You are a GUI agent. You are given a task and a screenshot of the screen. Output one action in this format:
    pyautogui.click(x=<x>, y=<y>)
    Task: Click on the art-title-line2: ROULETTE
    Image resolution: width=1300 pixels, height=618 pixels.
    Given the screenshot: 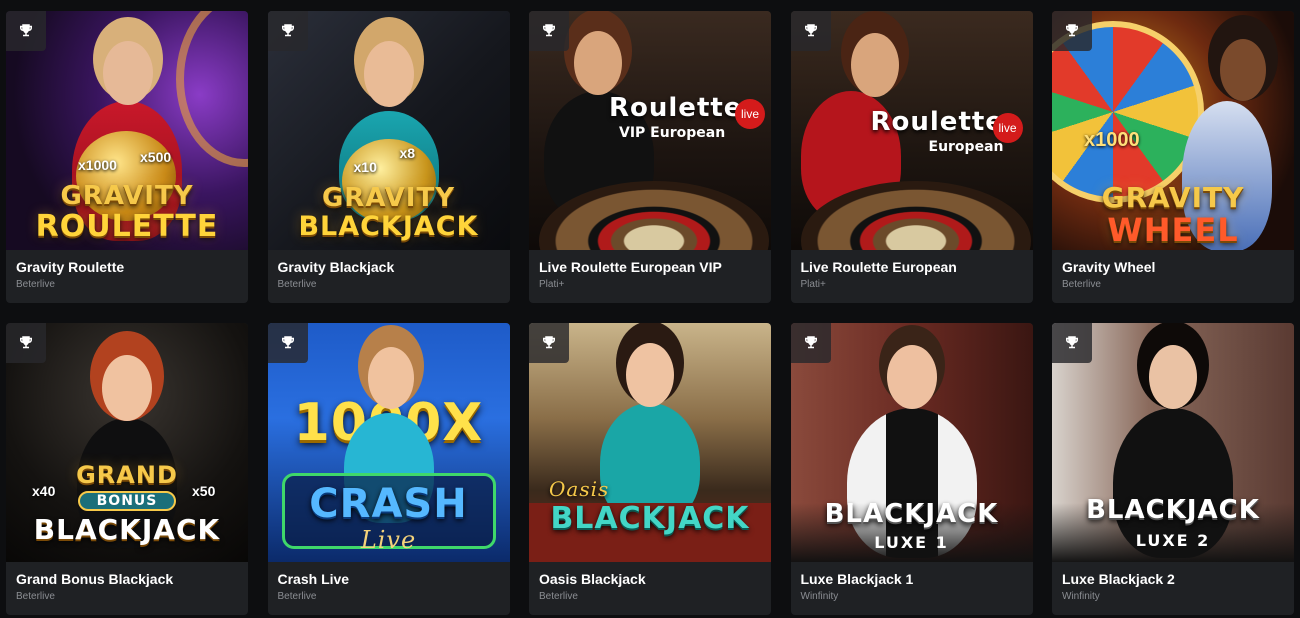 What is the action you would take?
    pyautogui.click(x=127, y=226)
    